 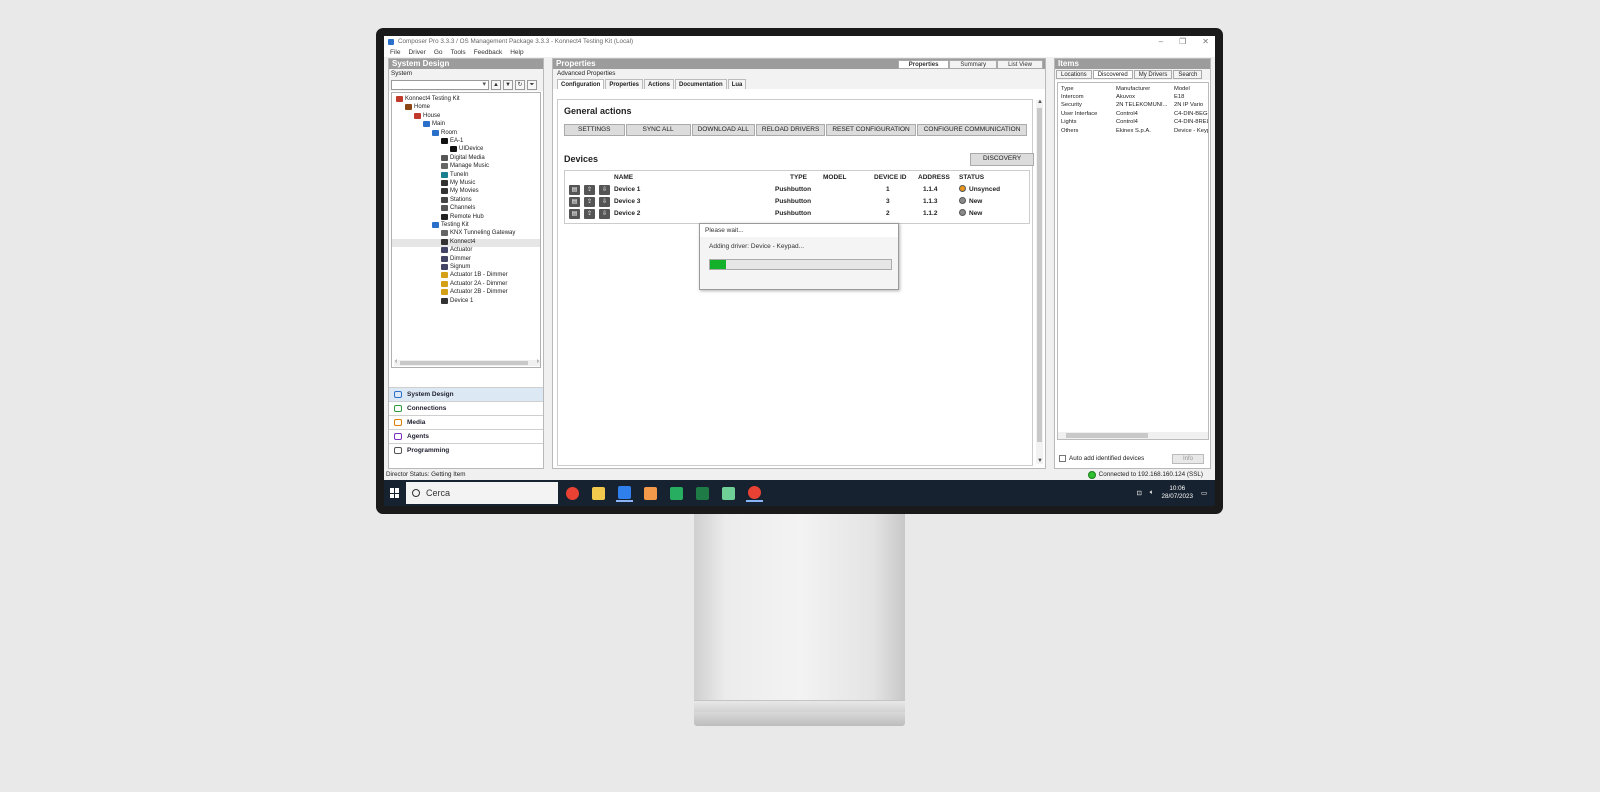 What do you see at coordinates (624, 493) in the screenshot?
I see `taskbar-app-composer` at bounding box center [624, 493].